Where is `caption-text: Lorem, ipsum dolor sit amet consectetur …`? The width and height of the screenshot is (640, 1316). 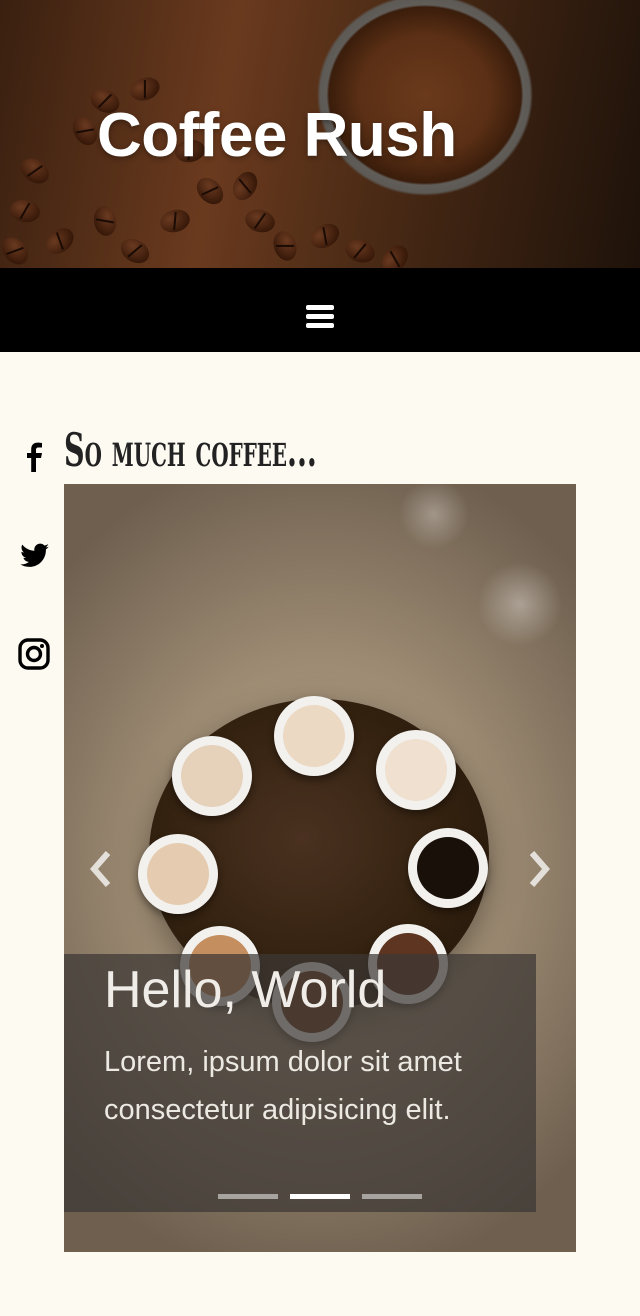
caption-text: Lorem, ipsum dolor sit amet consectetur … is located at coordinates (283, 1086).